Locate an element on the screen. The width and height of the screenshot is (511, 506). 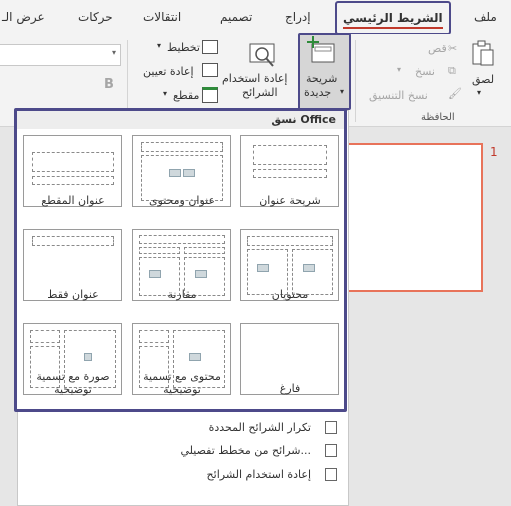
copy-icon: ⧉ is located at coordinates (452, 70).